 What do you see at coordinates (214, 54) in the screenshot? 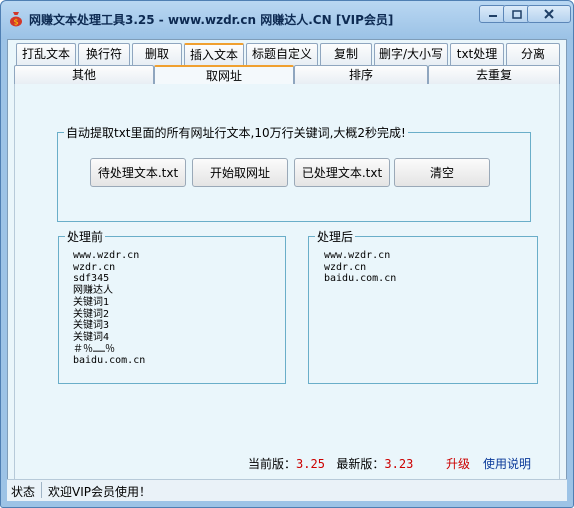
I see `tab-insert-text: 插入文本` at bounding box center [214, 54].